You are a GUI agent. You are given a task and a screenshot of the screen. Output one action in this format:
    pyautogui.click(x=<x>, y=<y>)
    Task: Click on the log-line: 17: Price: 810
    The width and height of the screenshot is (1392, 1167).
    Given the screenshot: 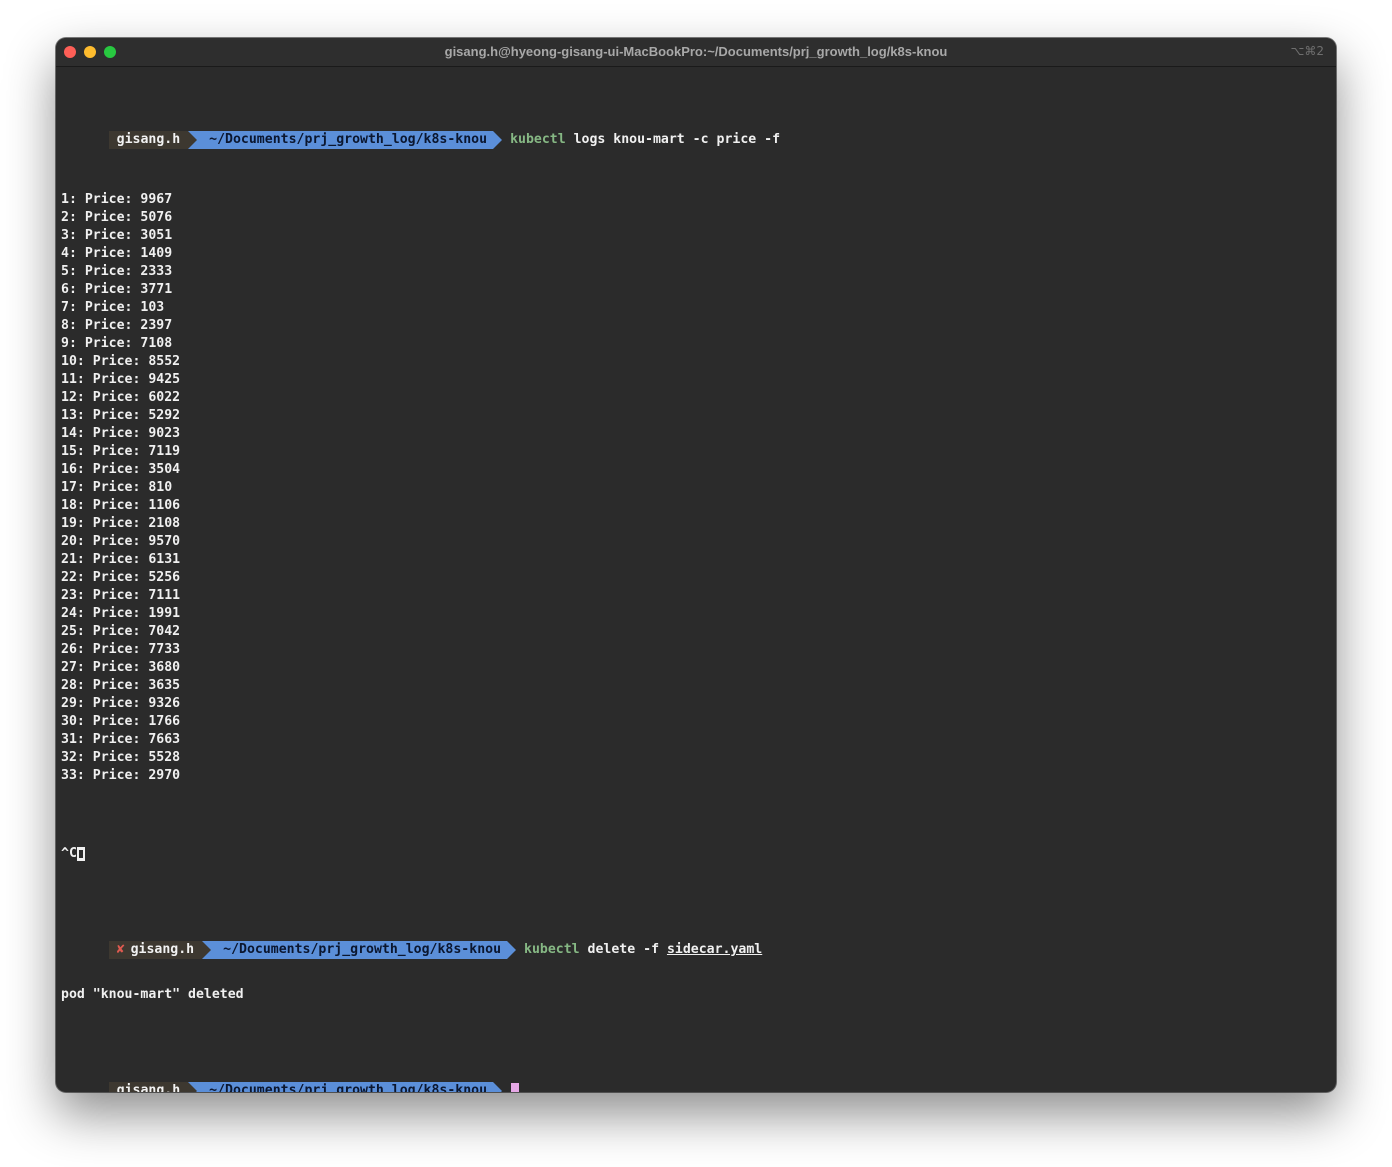 What is the action you would take?
    pyautogui.click(x=117, y=487)
    